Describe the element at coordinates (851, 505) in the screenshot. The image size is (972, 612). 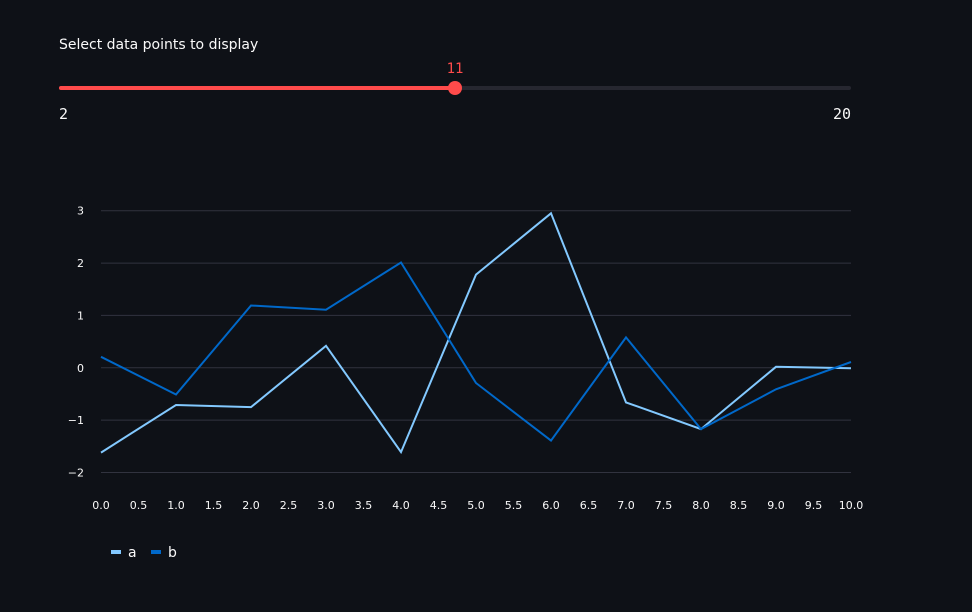
I see `x-tick-label: 10.0` at that location.